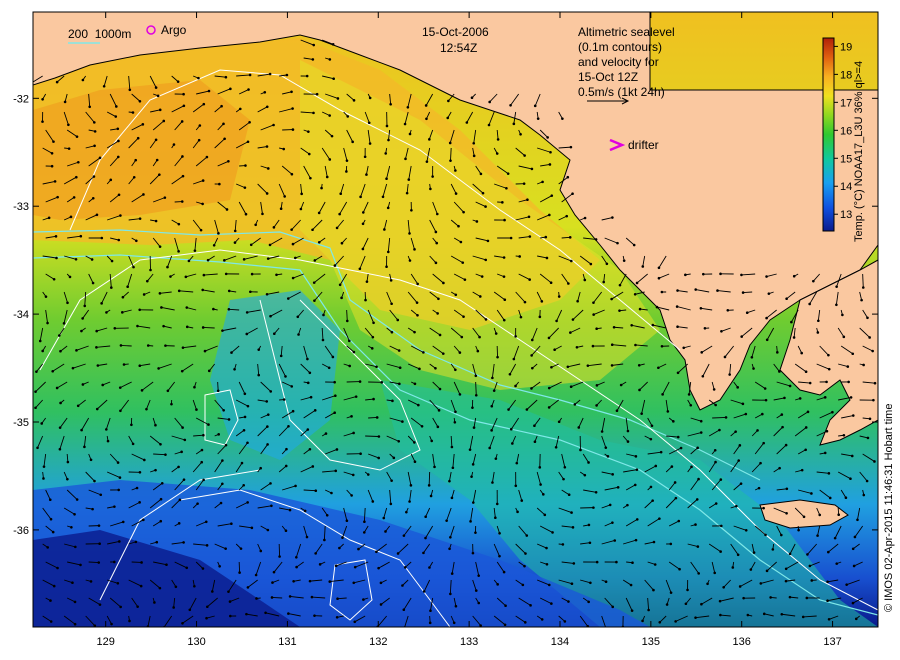  What do you see at coordinates (106, 642) in the screenshot?
I see `x-tick-label: 129` at bounding box center [106, 642].